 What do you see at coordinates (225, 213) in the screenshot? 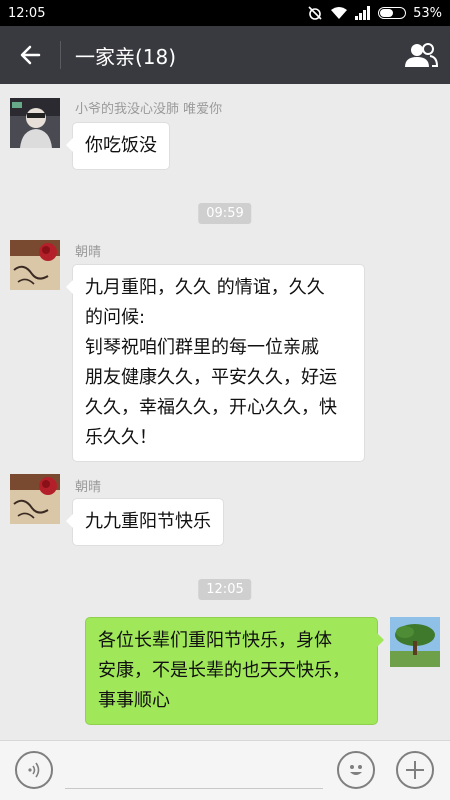
I see `timestamp: 09:59` at bounding box center [225, 213].